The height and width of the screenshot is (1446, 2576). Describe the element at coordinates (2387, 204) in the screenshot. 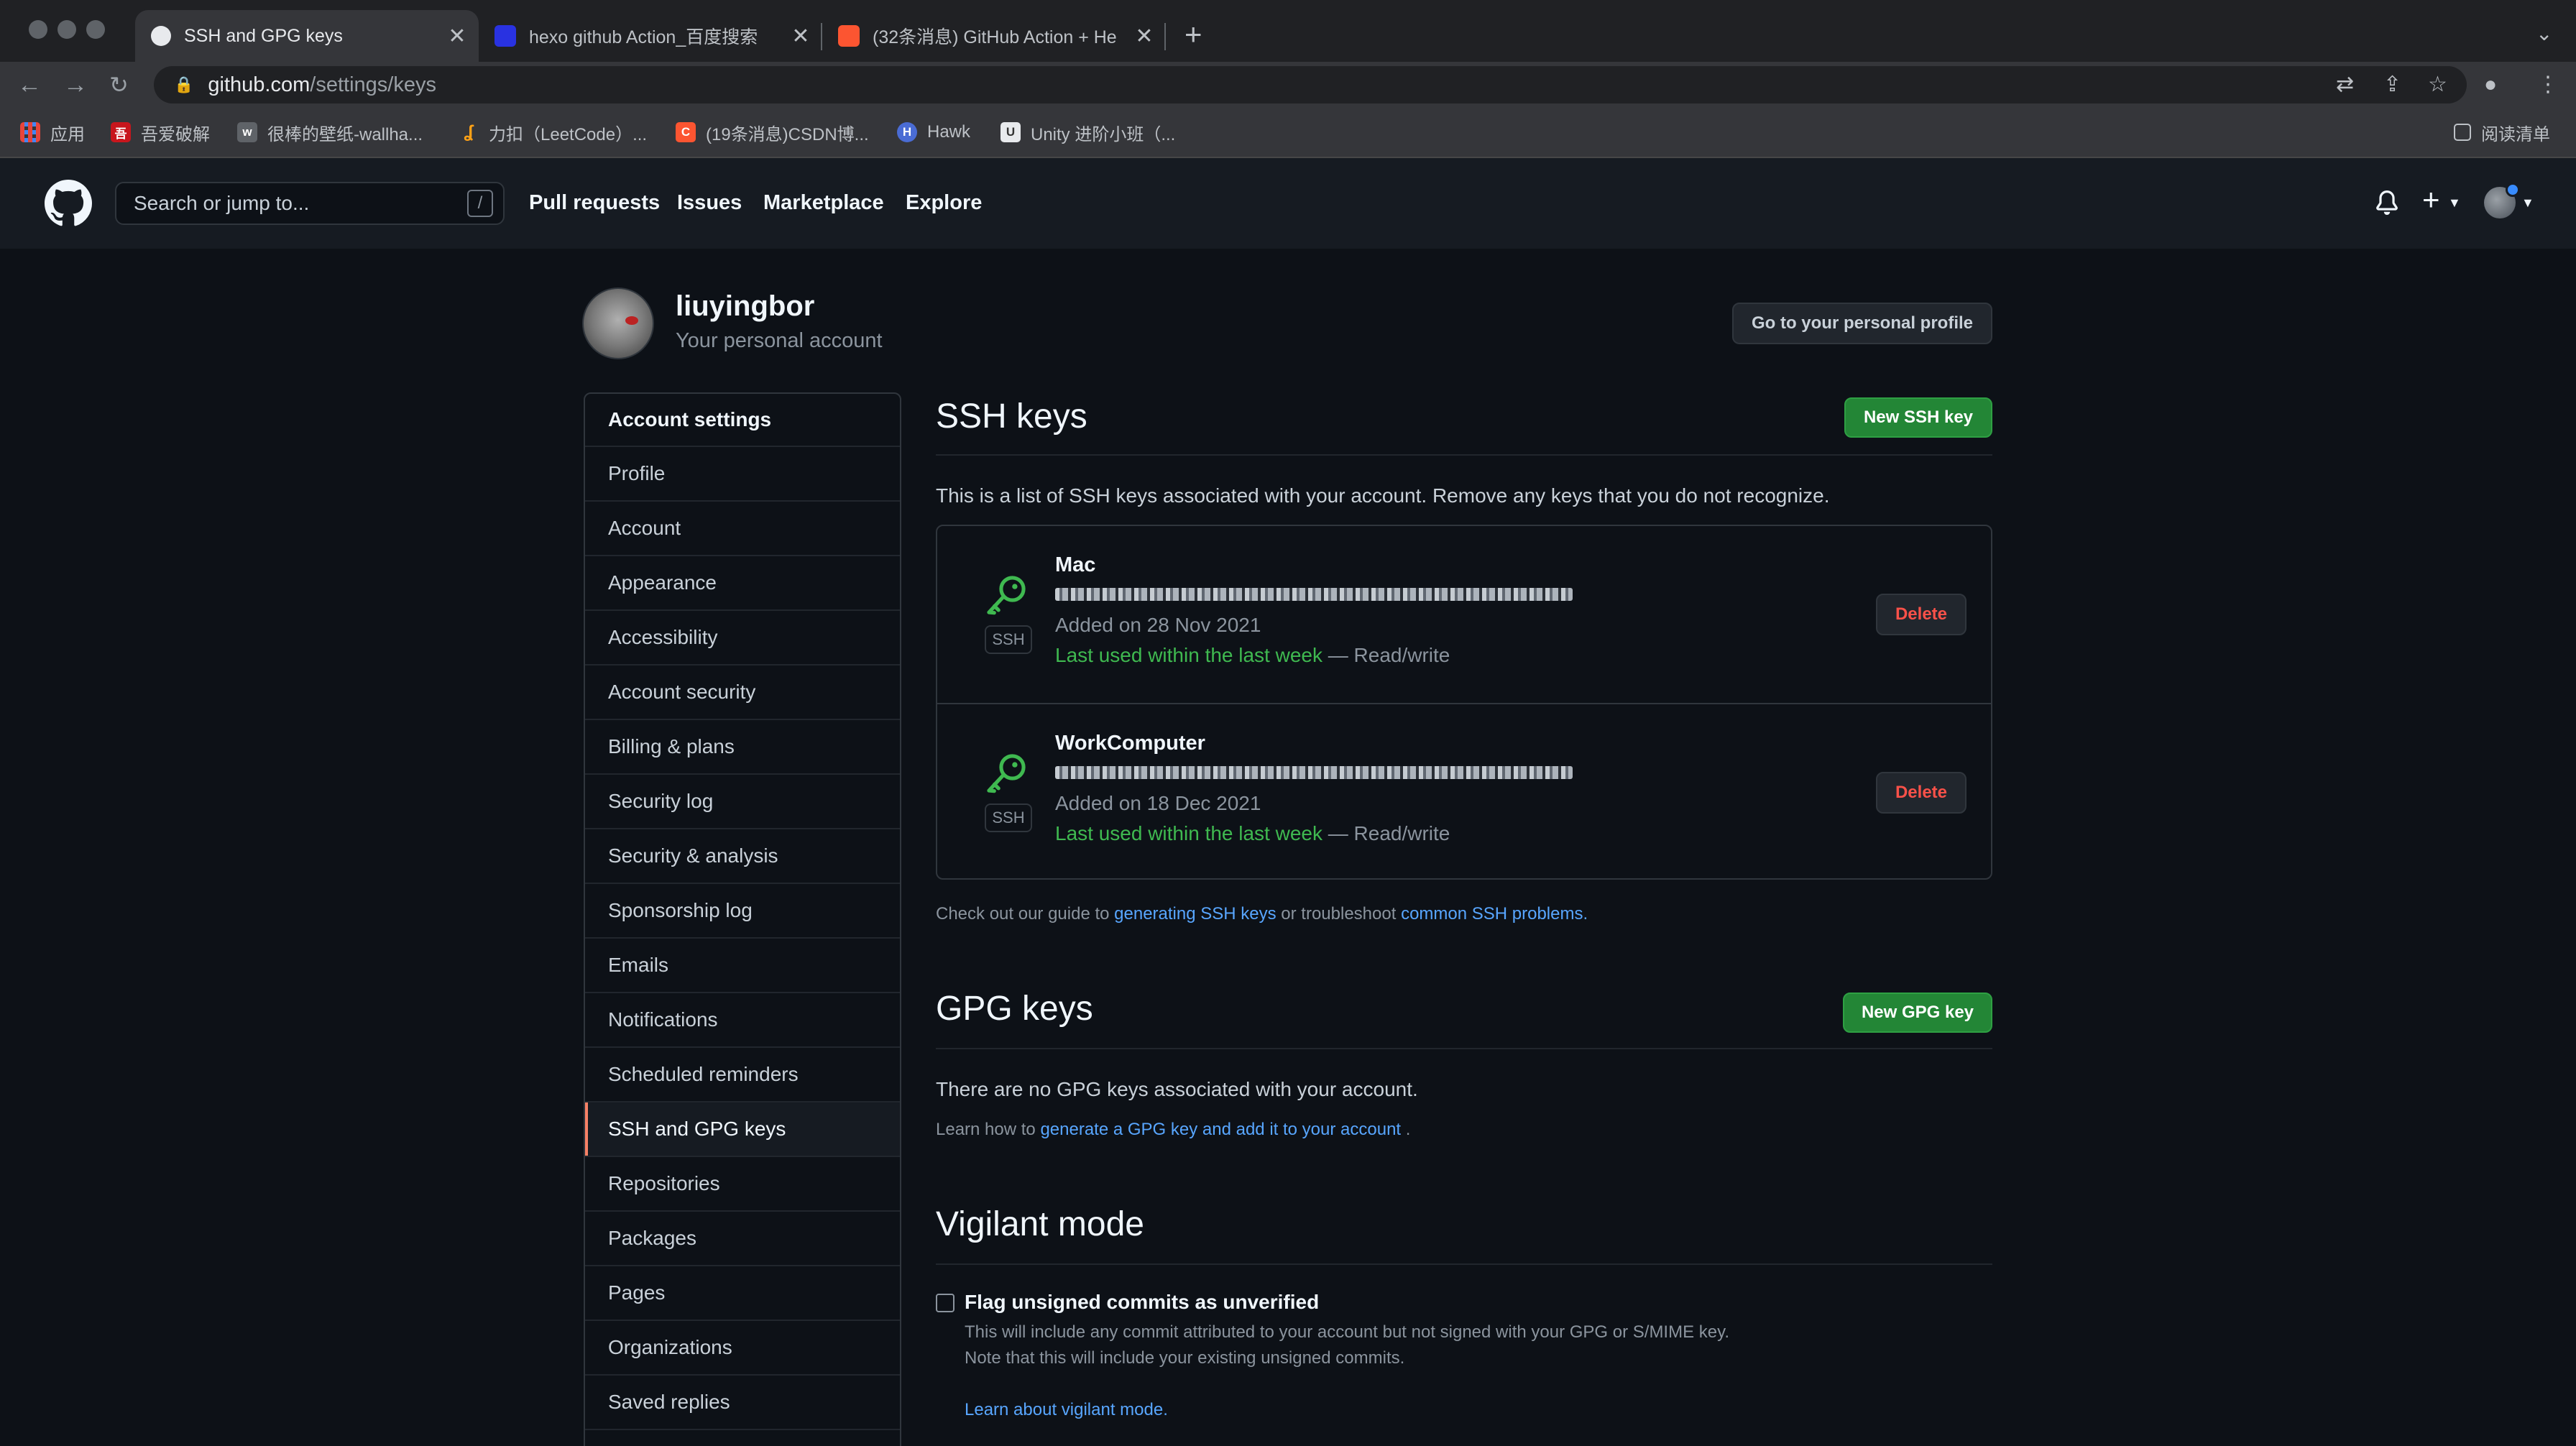

I see `notifications-bell-icon` at that location.